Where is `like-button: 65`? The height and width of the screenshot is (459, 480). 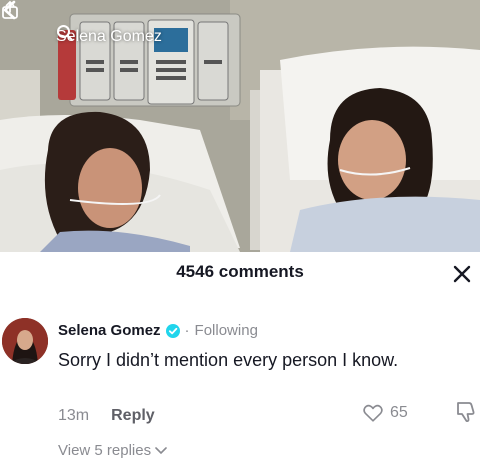 like-button: 65 is located at coordinates (385, 413).